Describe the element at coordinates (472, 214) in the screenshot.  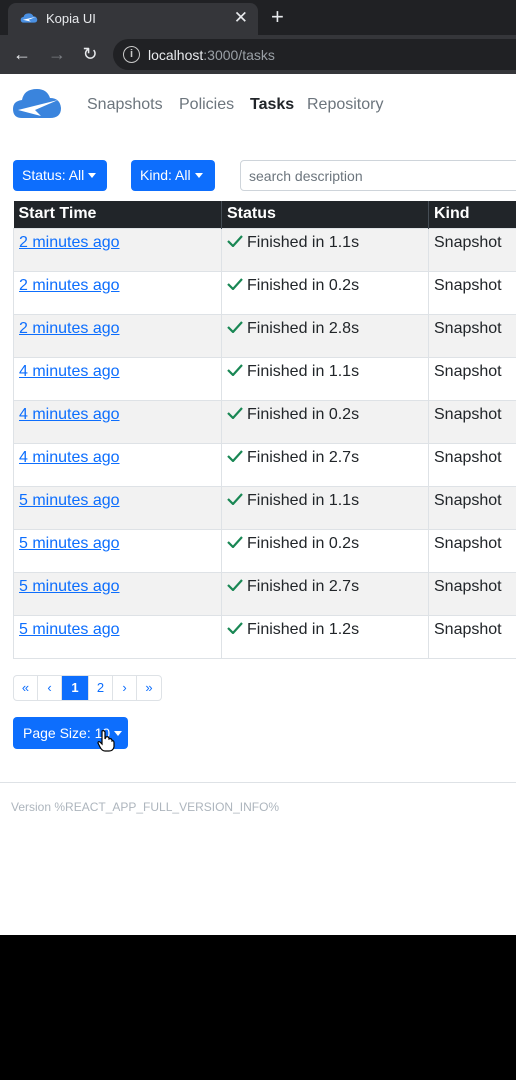
I see `header-kind: Kind` at that location.